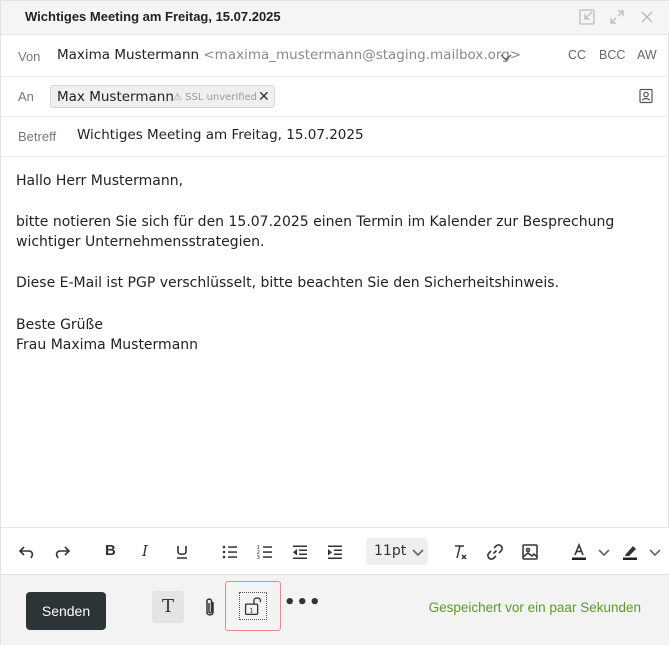  I want to click on encryption-toggle: 1, so click(253, 606).